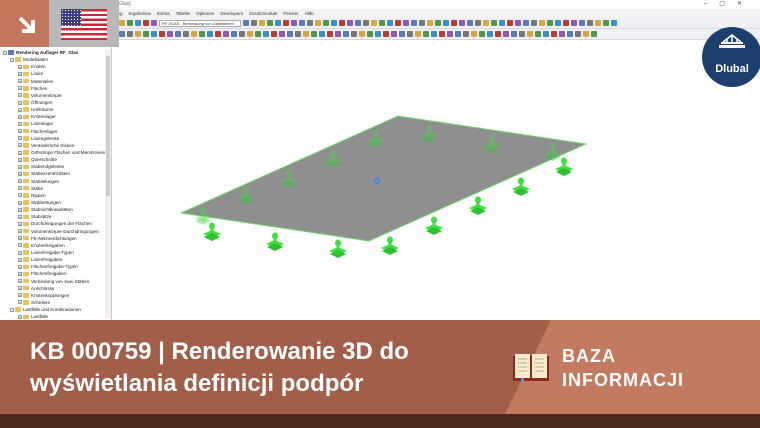 This screenshot has width=760, height=428. What do you see at coordinates (55, 202) in the screenshot?
I see `tree-item: + Stabbettungen` at bounding box center [55, 202].